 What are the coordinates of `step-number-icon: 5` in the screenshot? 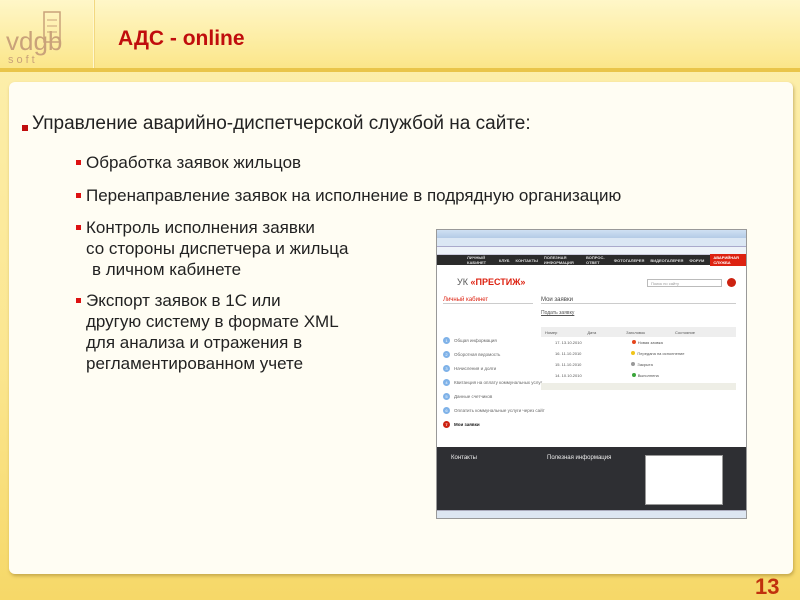 It's located at (446, 396).